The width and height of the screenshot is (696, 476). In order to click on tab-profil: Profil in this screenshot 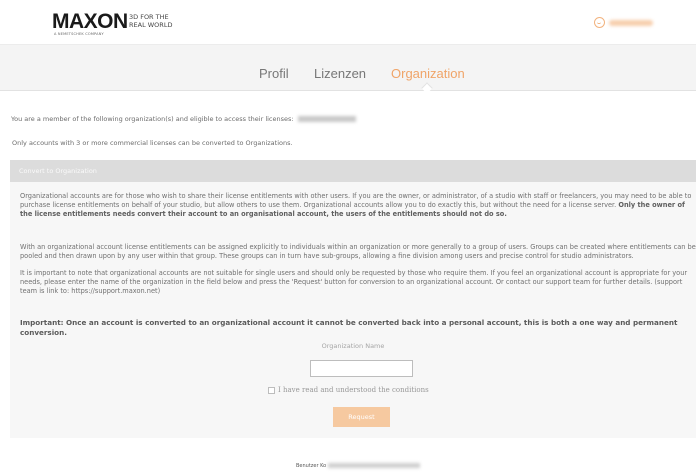, I will do `click(274, 73)`.